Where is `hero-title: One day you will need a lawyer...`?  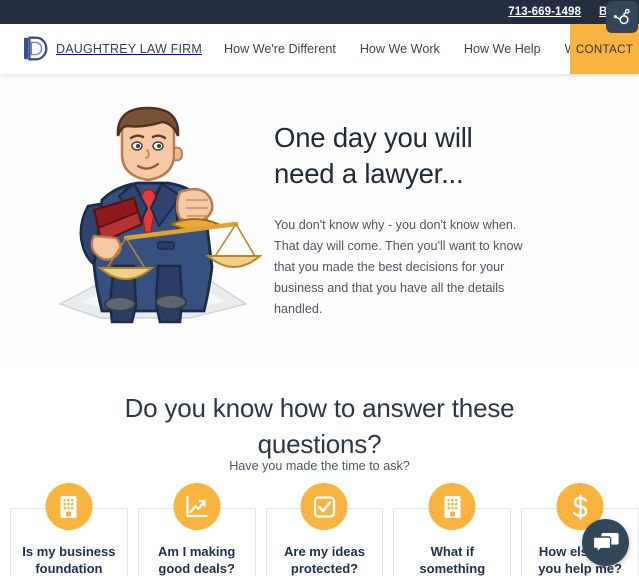 hero-title: One day you will need a lawyer... is located at coordinates (373, 155).